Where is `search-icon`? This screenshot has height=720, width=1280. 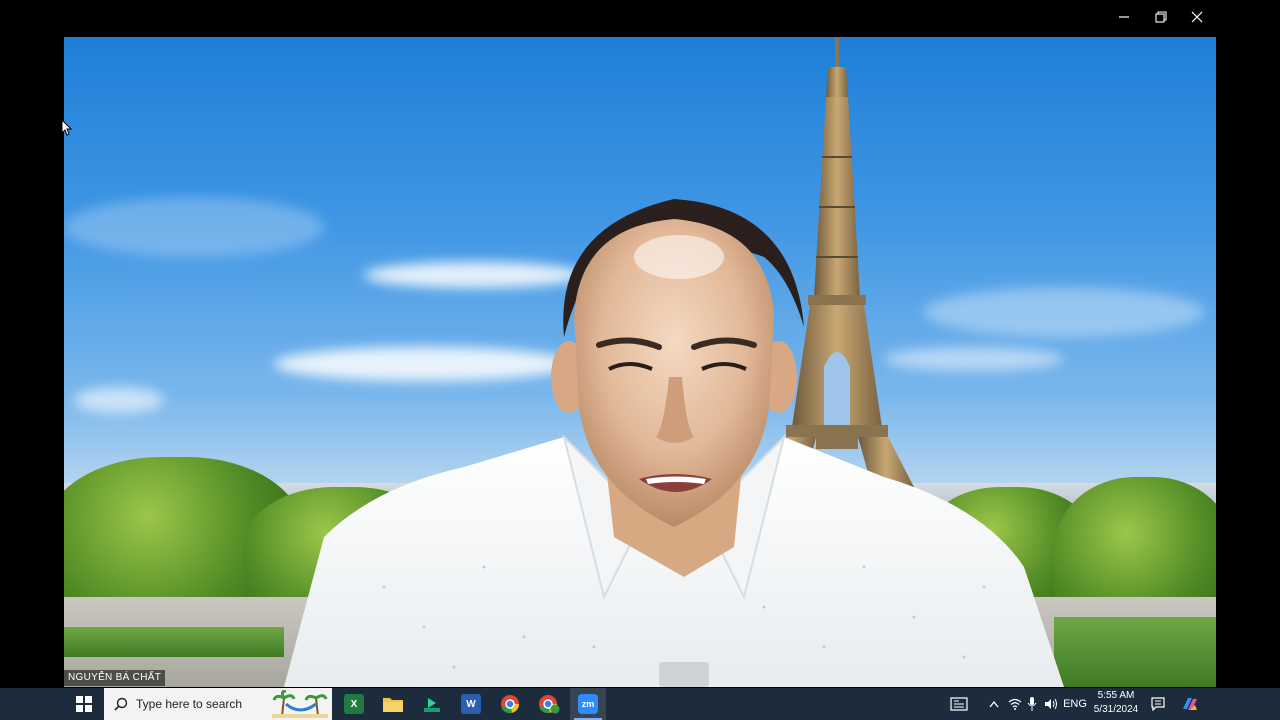
search-icon is located at coordinates (121, 704).